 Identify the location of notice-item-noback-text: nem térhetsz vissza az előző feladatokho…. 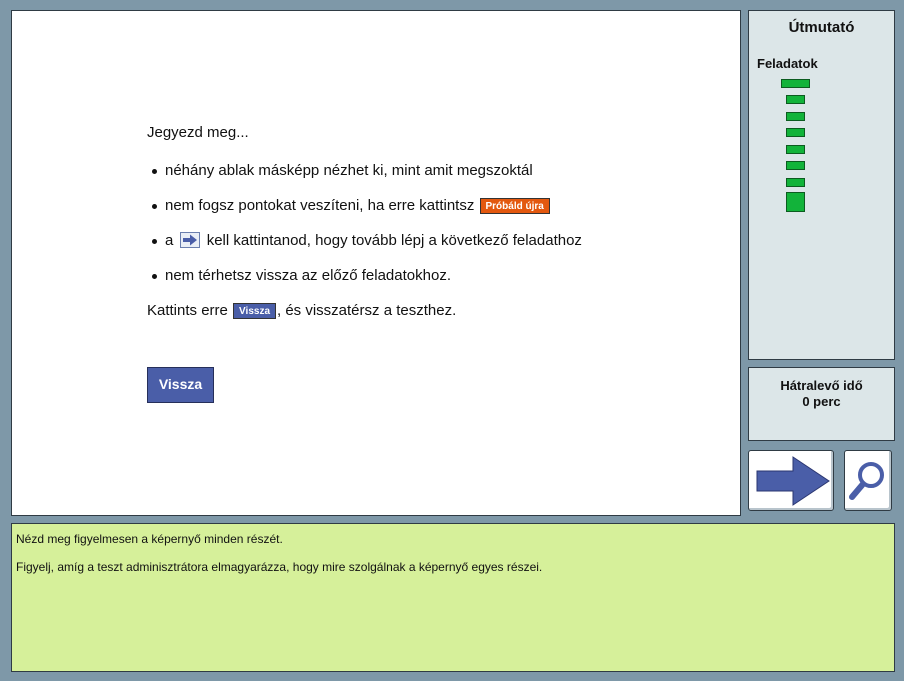
(308, 275).